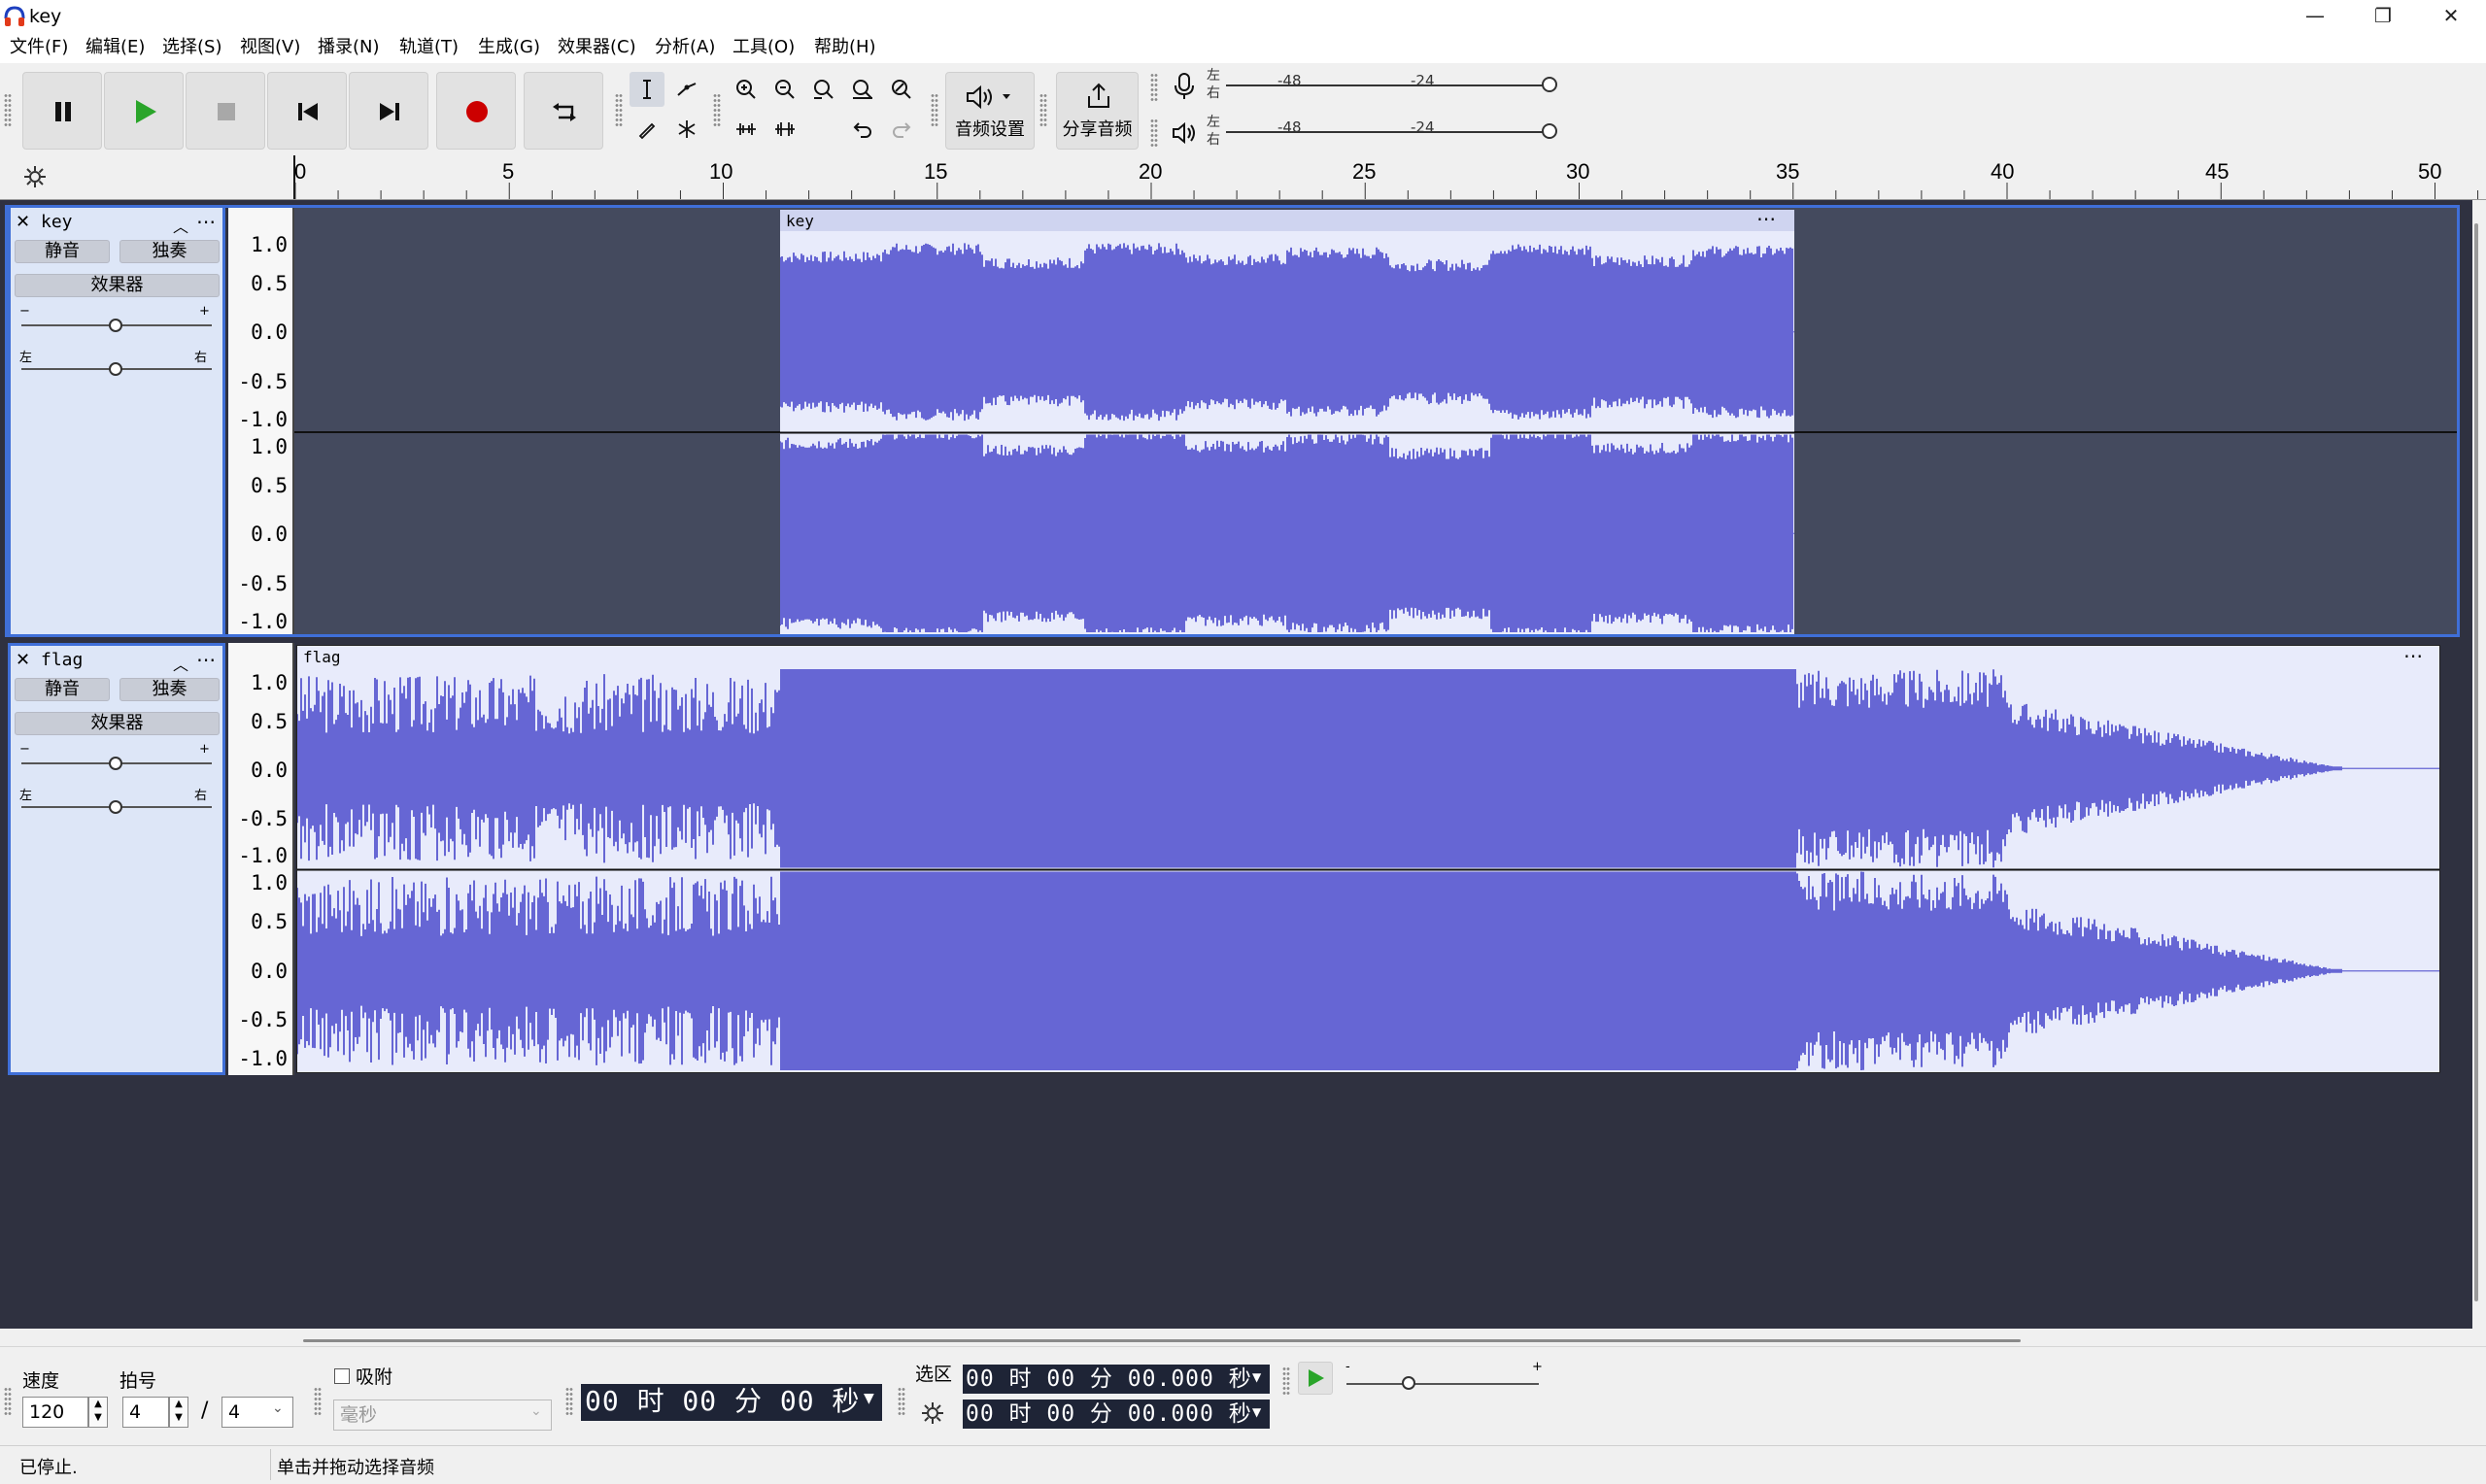  Describe the element at coordinates (62, 660) in the screenshot. I see `track-name: flag` at that location.